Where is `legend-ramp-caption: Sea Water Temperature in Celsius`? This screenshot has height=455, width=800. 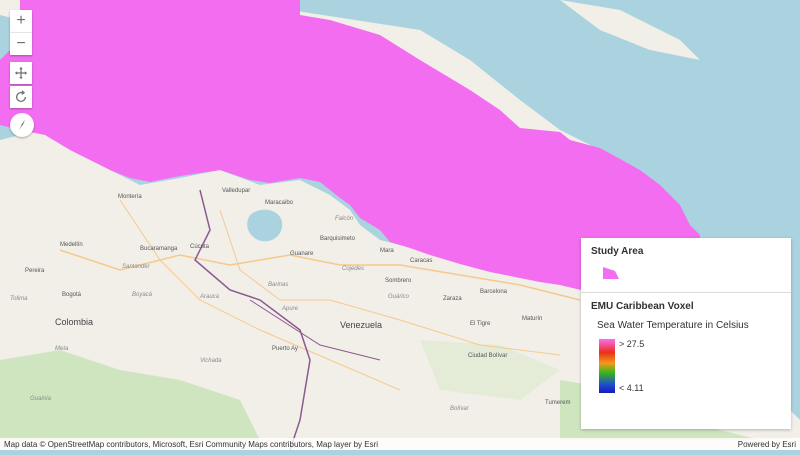 legend-ramp-caption: Sea Water Temperature in Celsius is located at coordinates (673, 325).